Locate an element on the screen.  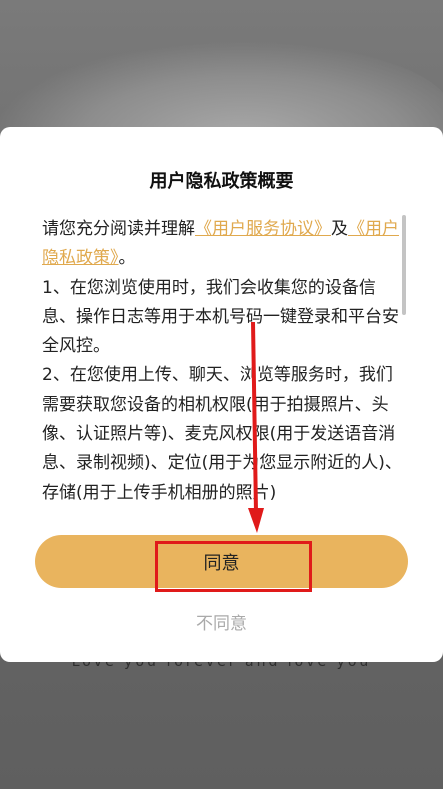
annotation-arrow is located at coordinates (256, 427).